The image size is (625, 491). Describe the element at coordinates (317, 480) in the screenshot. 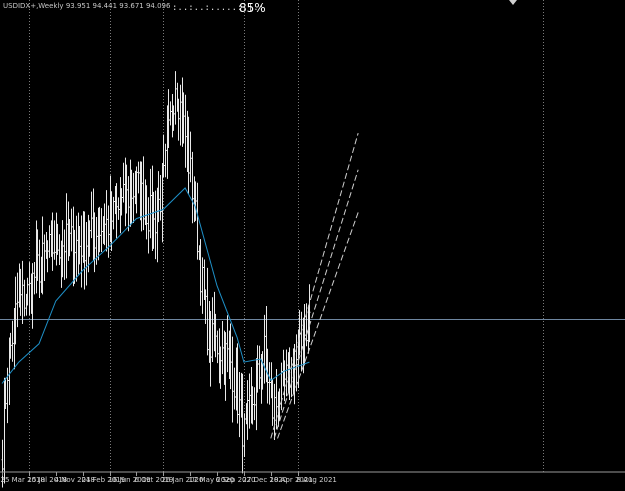

I see `time-axis-label: 8 Aug 2021` at that location.